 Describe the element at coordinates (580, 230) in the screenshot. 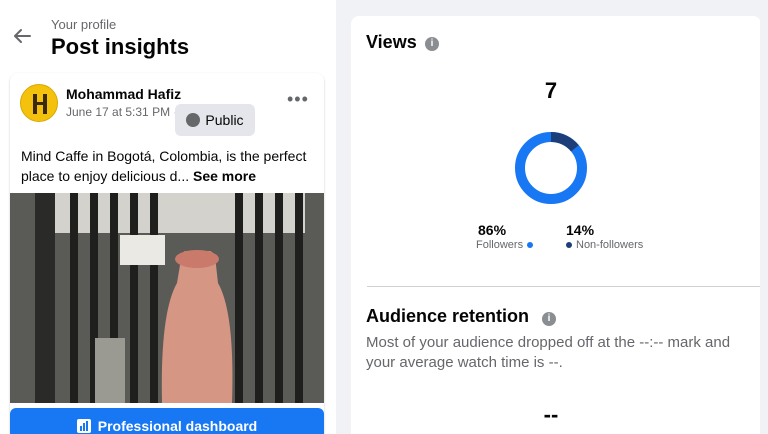

I see `non-followers-percent: 14%` at that location.